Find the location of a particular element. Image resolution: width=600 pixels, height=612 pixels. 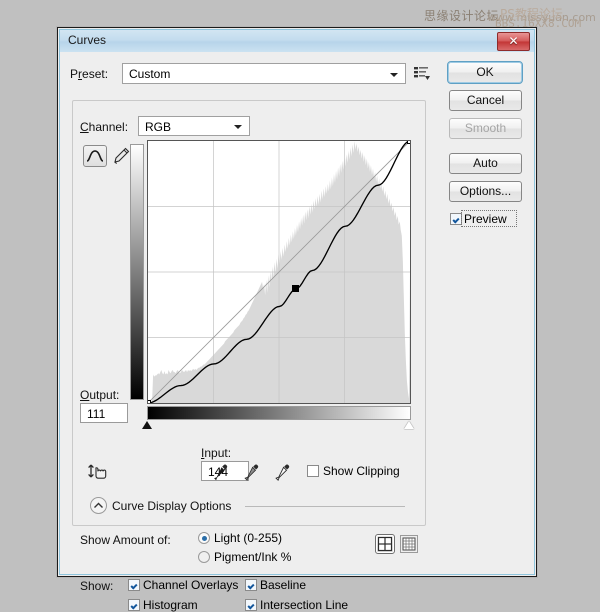

intersection-line-label: Intersection Line is located at coordinates (304, 605).